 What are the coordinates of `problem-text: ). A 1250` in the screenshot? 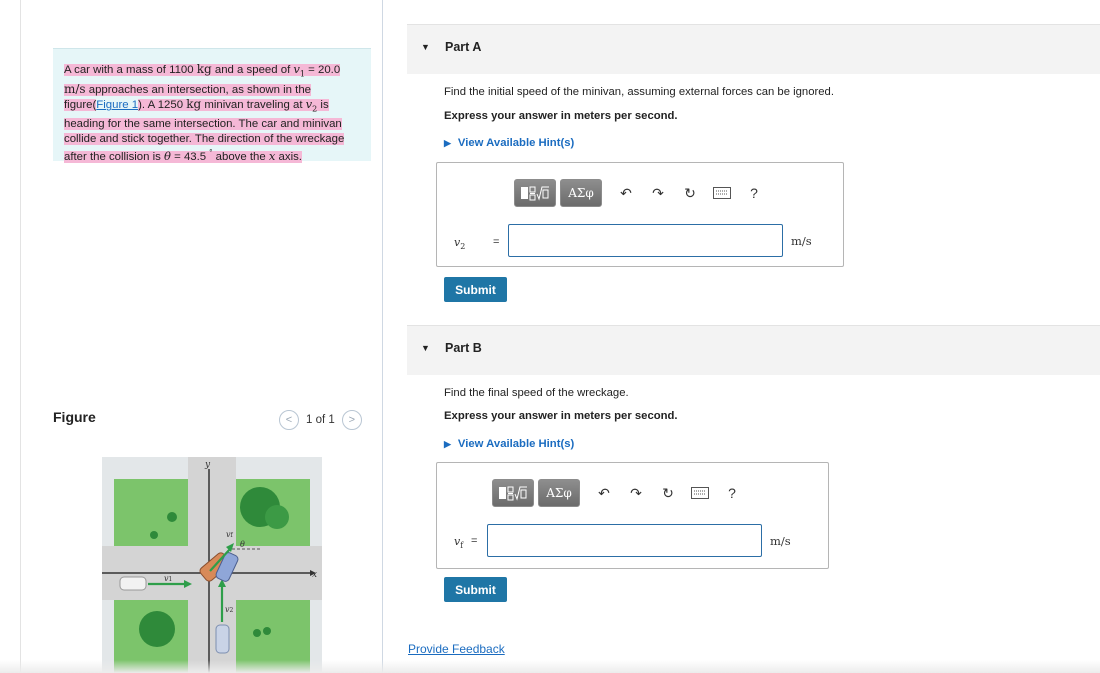 It's located at (162, 105).